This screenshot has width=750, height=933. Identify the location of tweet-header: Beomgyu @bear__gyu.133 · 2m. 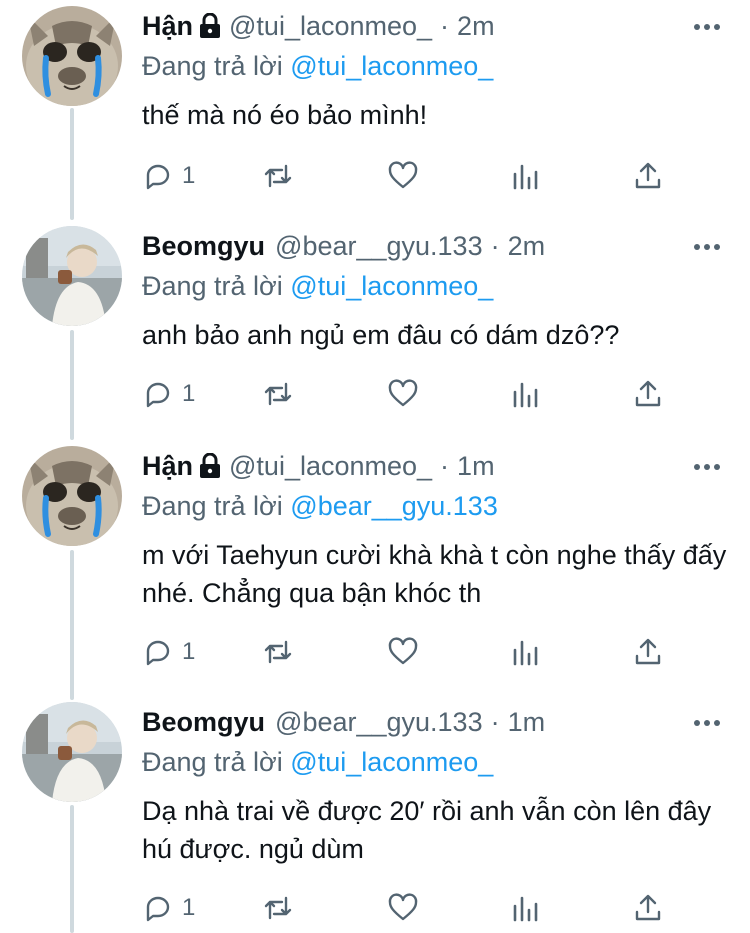
(436, 246).